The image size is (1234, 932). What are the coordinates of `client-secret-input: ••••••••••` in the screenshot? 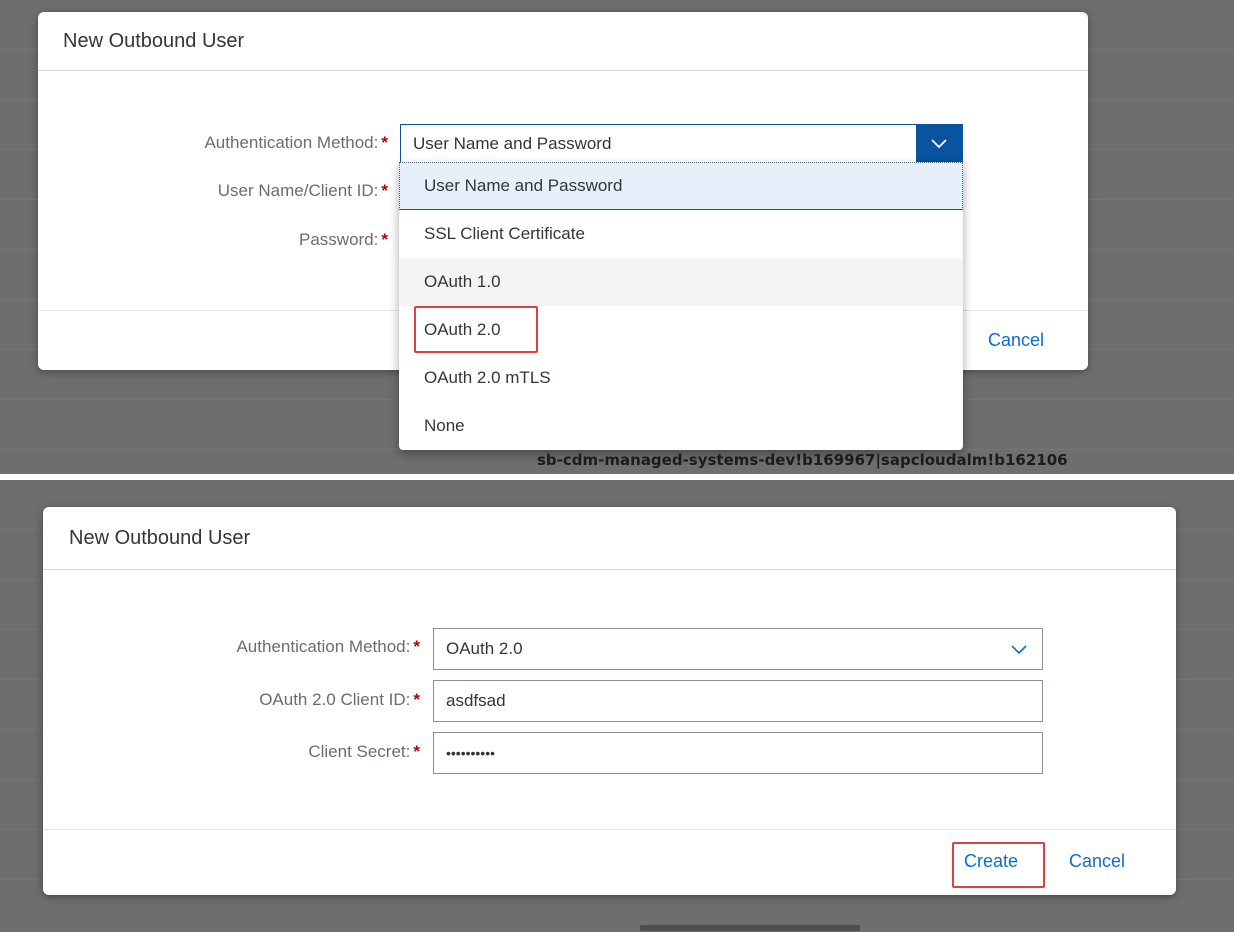 It's located at (738, 753).